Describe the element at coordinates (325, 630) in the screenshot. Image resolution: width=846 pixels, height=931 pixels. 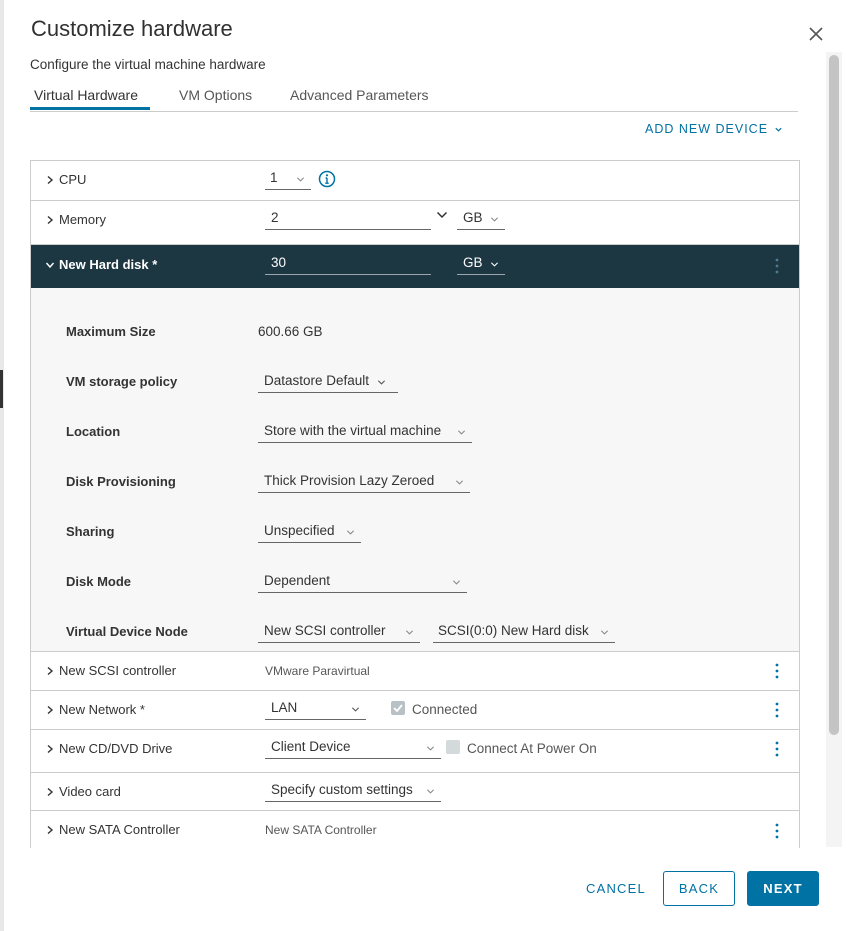
I see `vdn-controller-value: New SCSI controller` at that location.